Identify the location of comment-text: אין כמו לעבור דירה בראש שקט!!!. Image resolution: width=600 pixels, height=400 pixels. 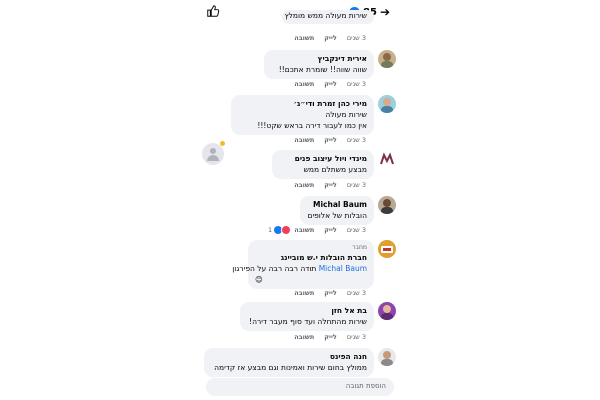
(312, 125).